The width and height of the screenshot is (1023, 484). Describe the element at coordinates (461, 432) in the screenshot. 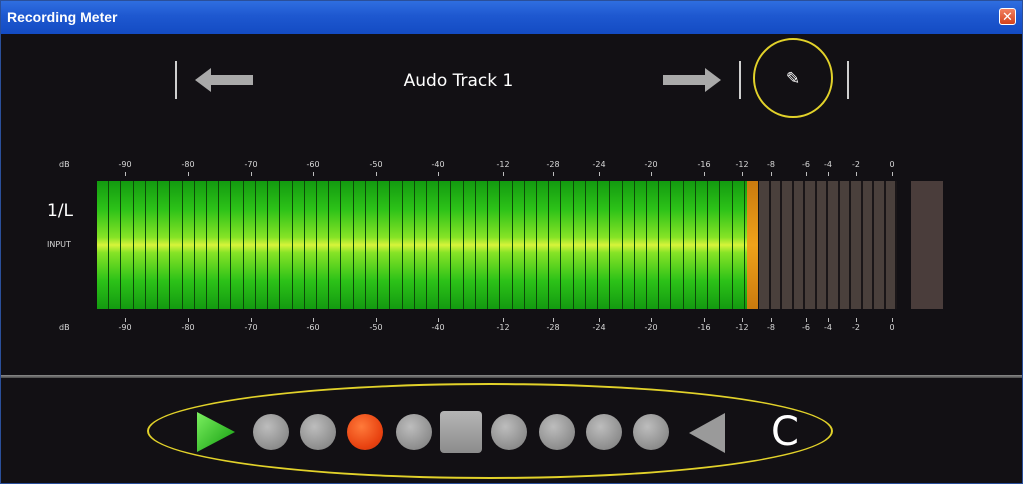

I see `stop-button` at that location.